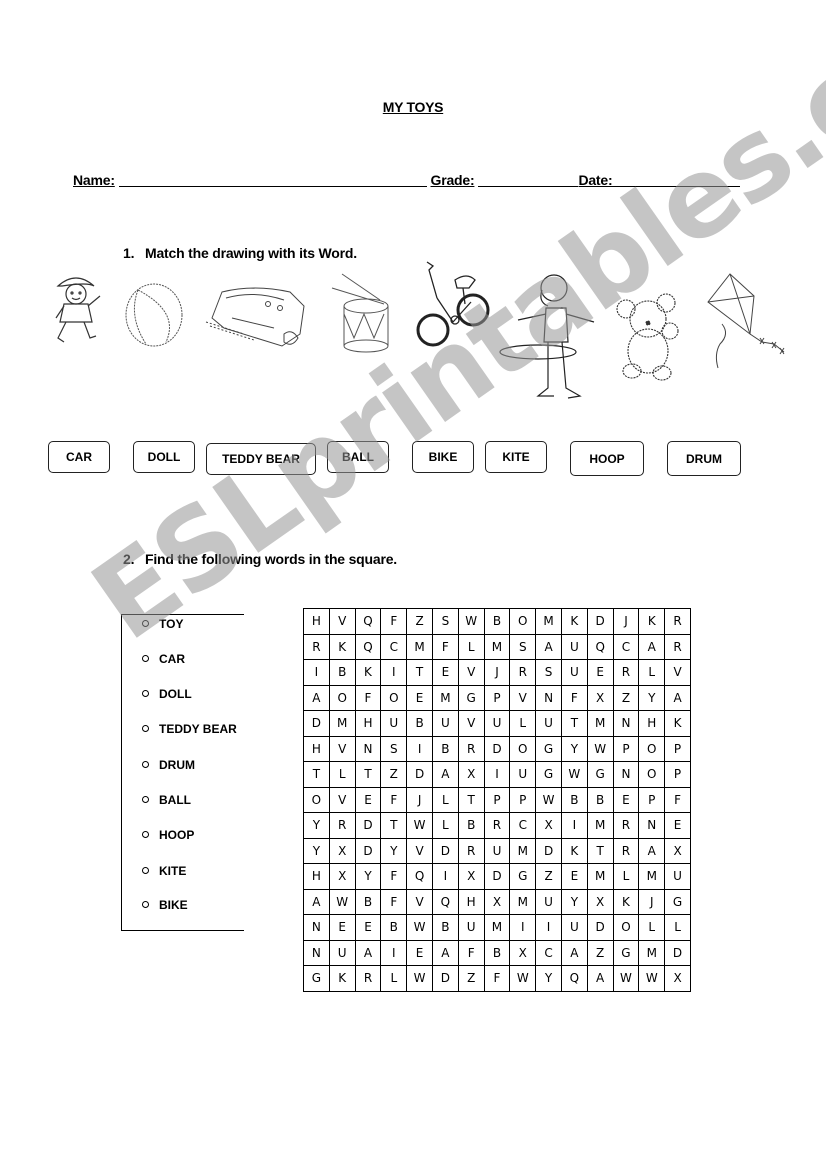 This screenshot has height=1169, width=826. I want to click on grid-cell: S, so click(548, 672).